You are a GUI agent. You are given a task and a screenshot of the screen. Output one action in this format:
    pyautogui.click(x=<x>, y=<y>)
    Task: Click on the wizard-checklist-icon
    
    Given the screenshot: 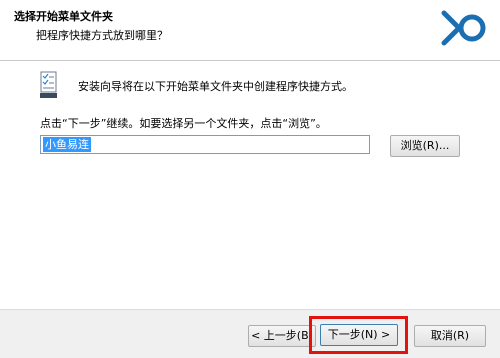 What is the action you would take?
    pyautogui.click(x=48, y=84)
    